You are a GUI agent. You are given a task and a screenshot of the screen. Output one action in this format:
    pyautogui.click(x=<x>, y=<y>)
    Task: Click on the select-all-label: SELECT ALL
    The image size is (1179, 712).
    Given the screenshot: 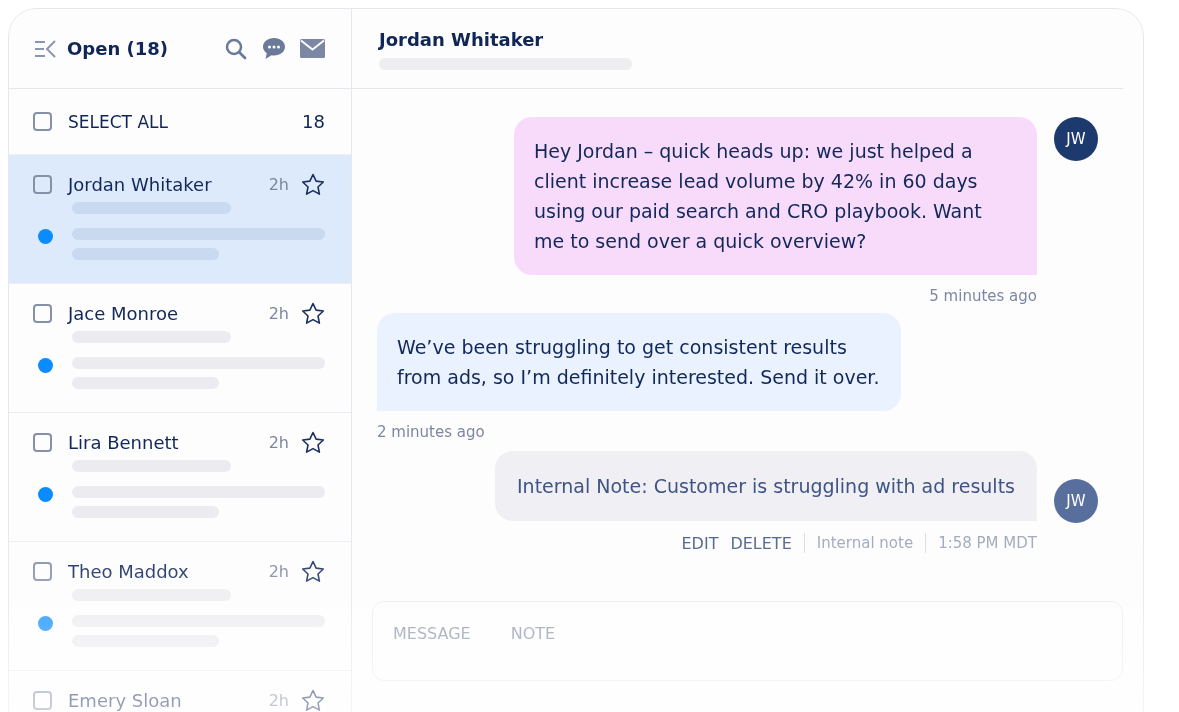 What is the action you would take?
    pyautogui.click(x=118, y=121)
    